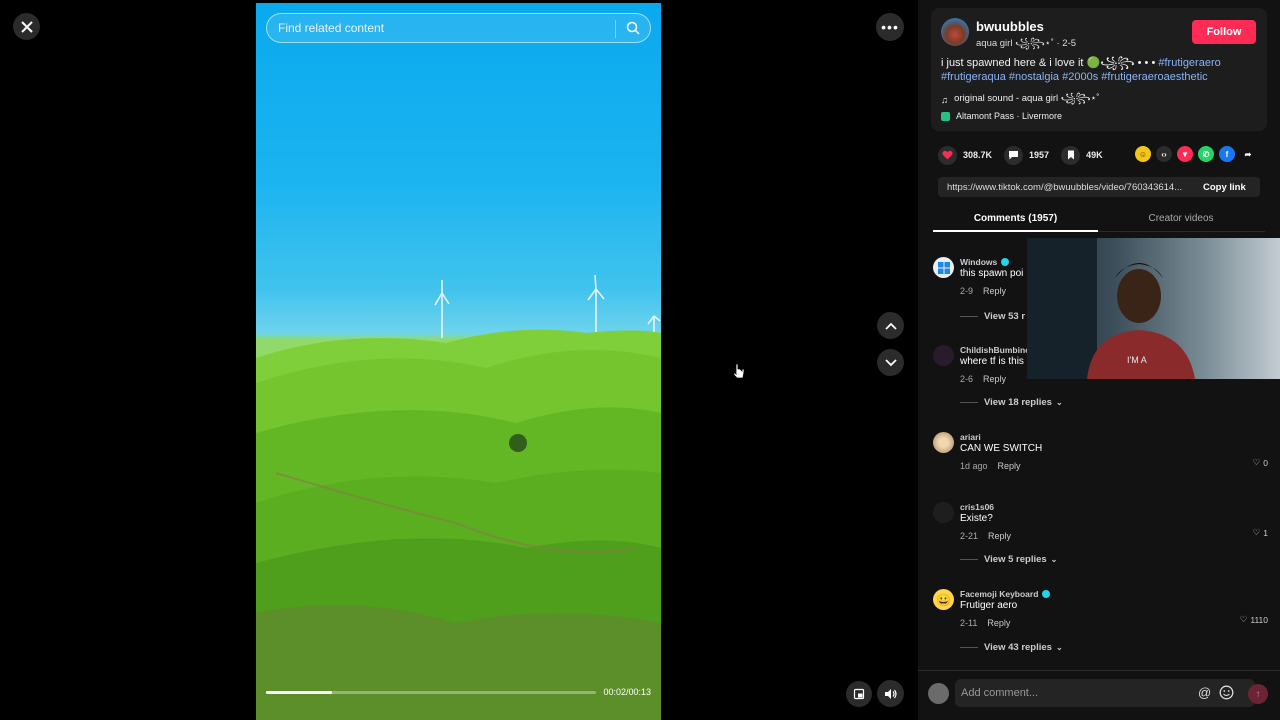  What do you see at coordinates (1100, 454) in the screenshot?
I see `comment-item: ariari CAN WE SWITCH 1d ago Reply ♡ 0` at bounding box center [1100, 454].